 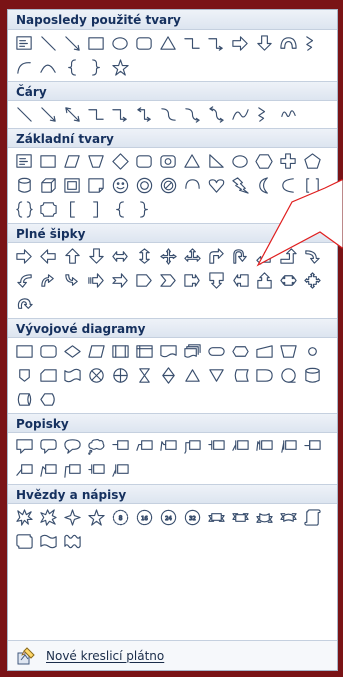 I want to click on shape-octagon-plate, so click(x=168, y=161).